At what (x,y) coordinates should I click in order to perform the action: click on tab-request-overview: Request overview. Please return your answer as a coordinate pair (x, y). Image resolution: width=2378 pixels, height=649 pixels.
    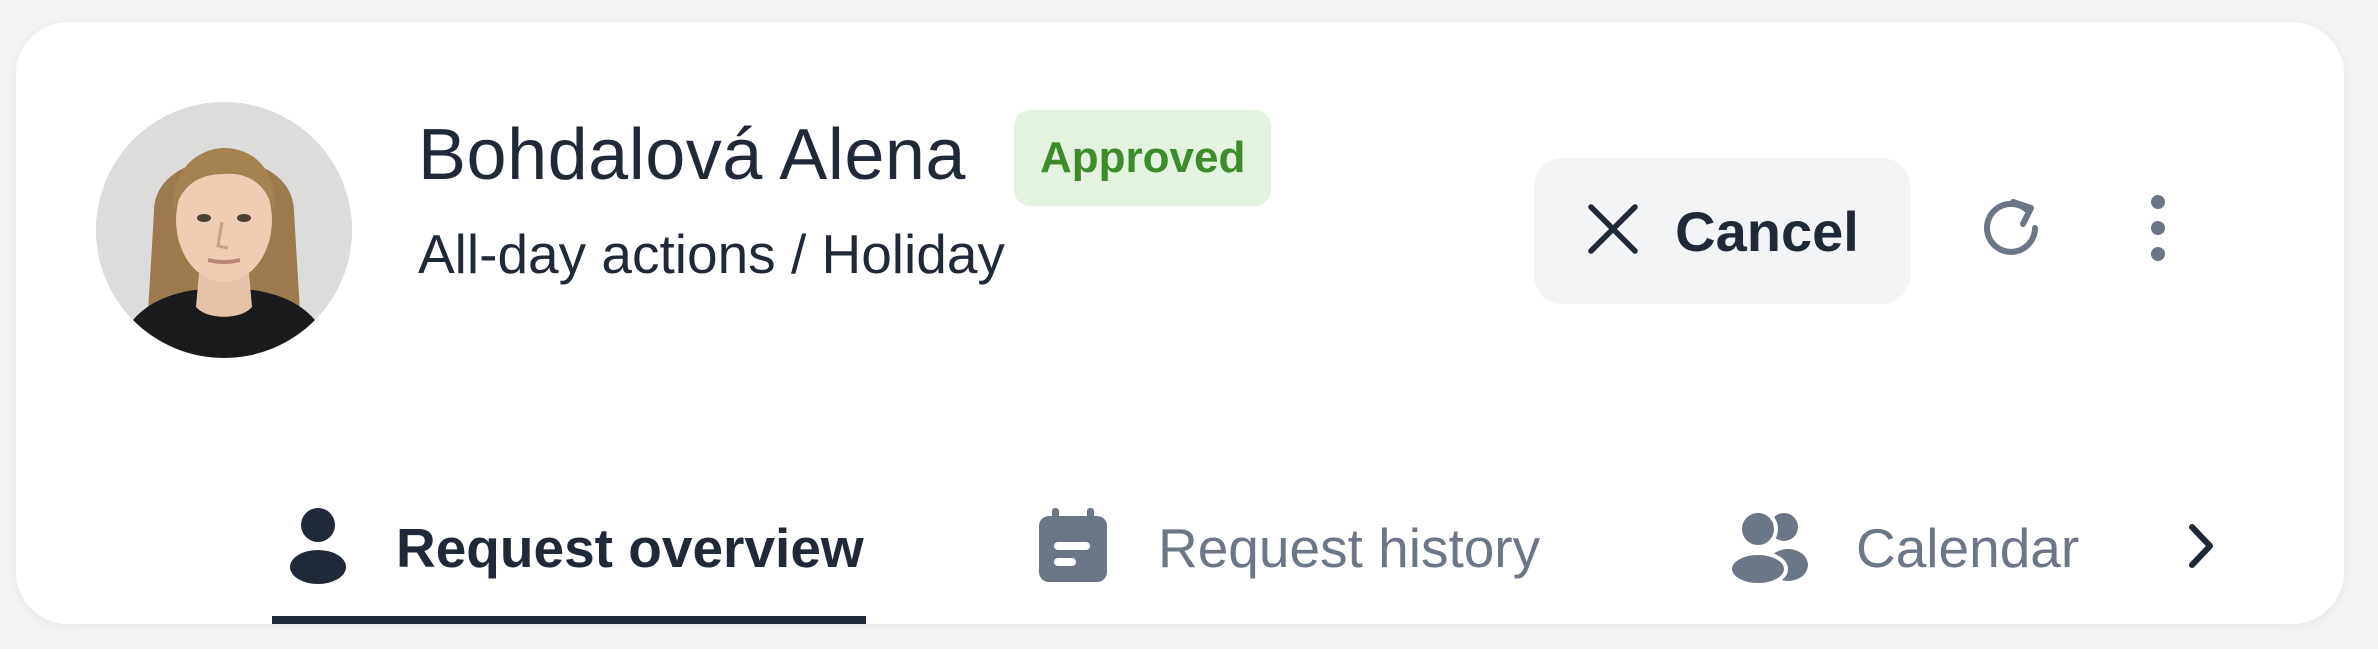
    Looking at the image, I should click on (576, 548).